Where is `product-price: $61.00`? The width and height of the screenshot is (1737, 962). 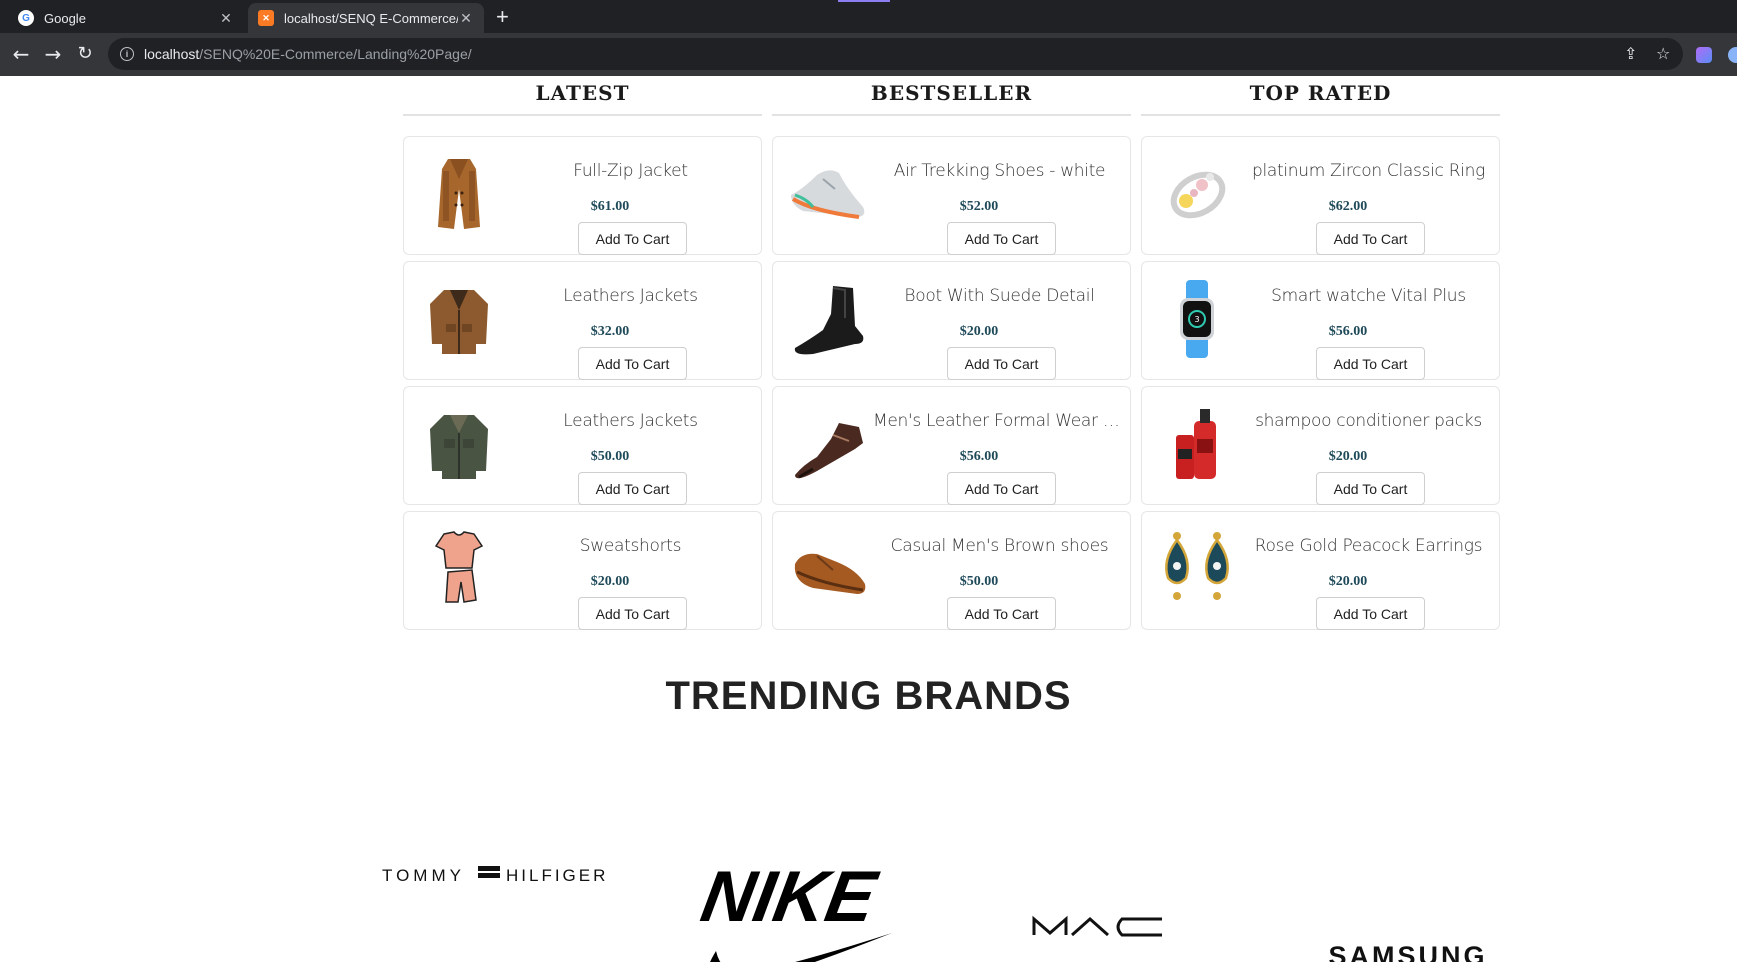 product-price: $61.00 is located at coordinates (610, 206).